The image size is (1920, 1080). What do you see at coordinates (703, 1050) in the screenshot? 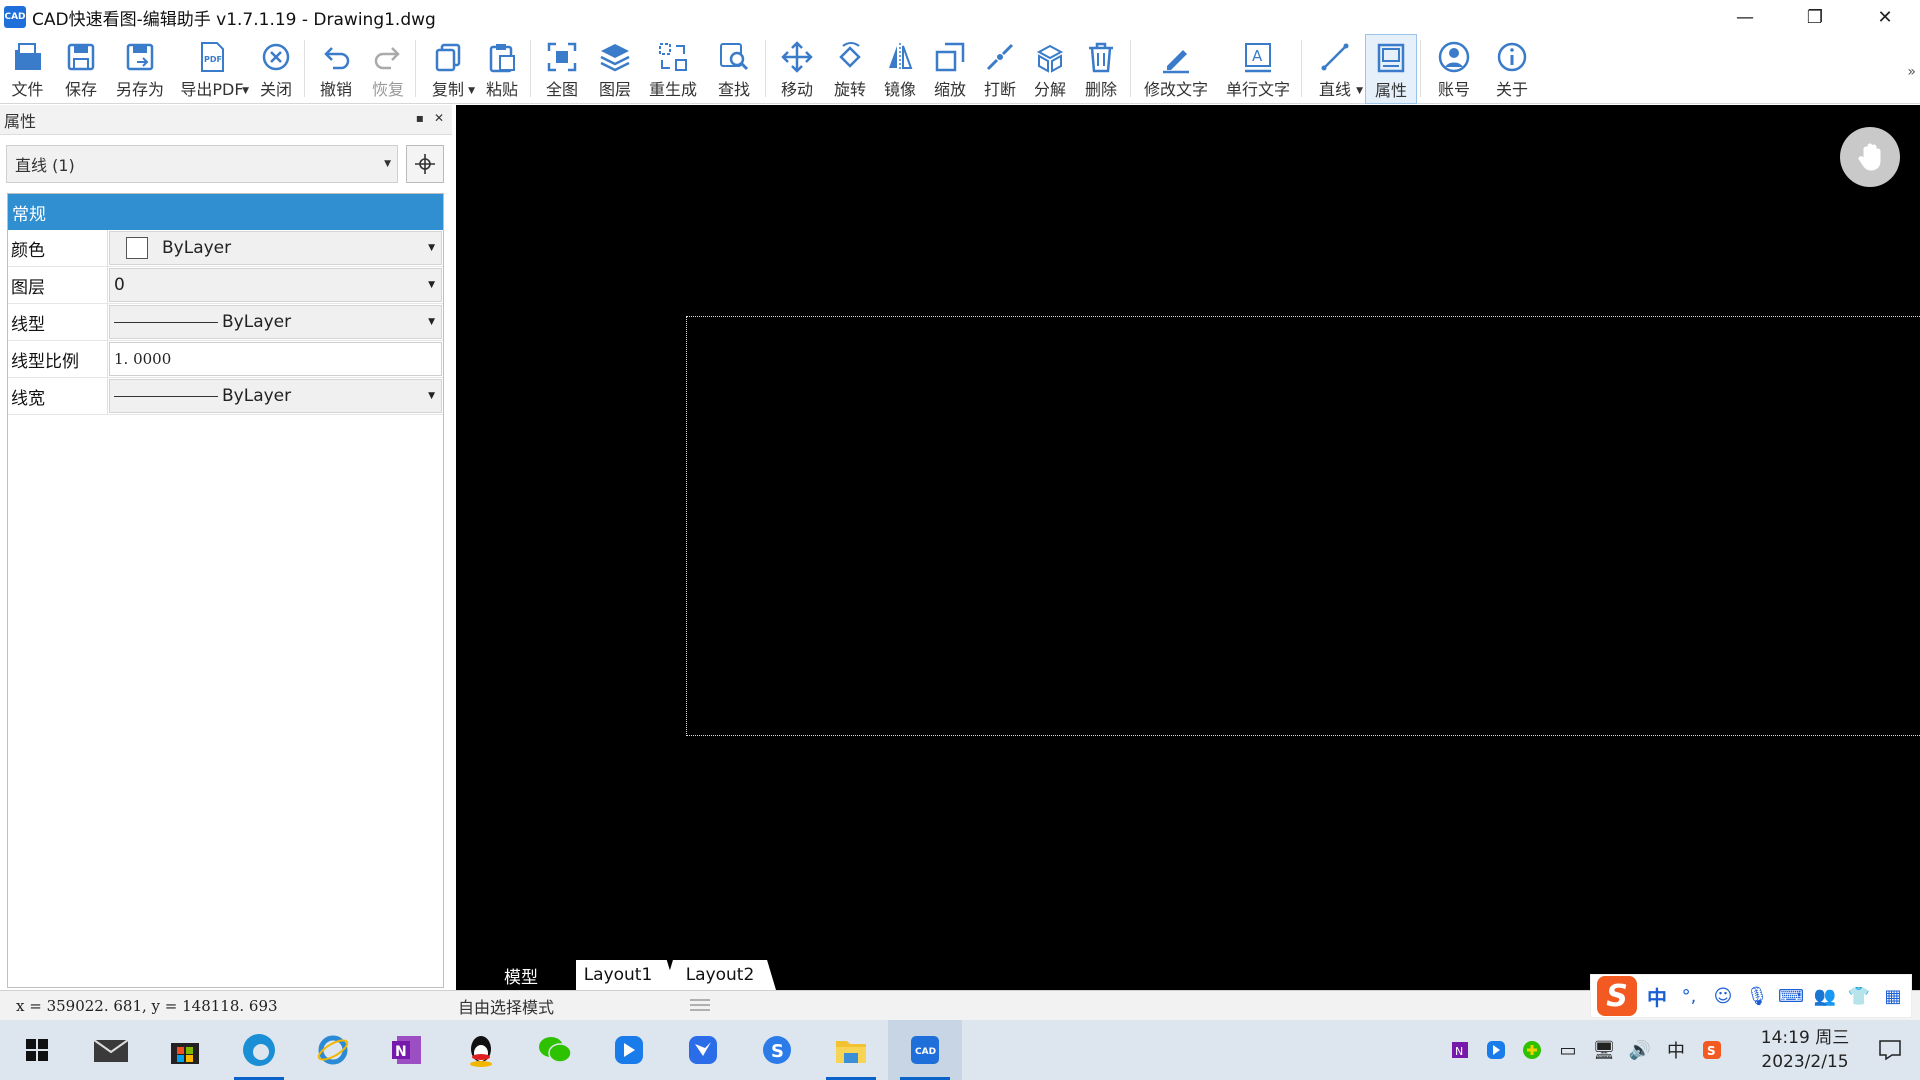
I see `taskbar-lark` at bounding box center [703, 1050].